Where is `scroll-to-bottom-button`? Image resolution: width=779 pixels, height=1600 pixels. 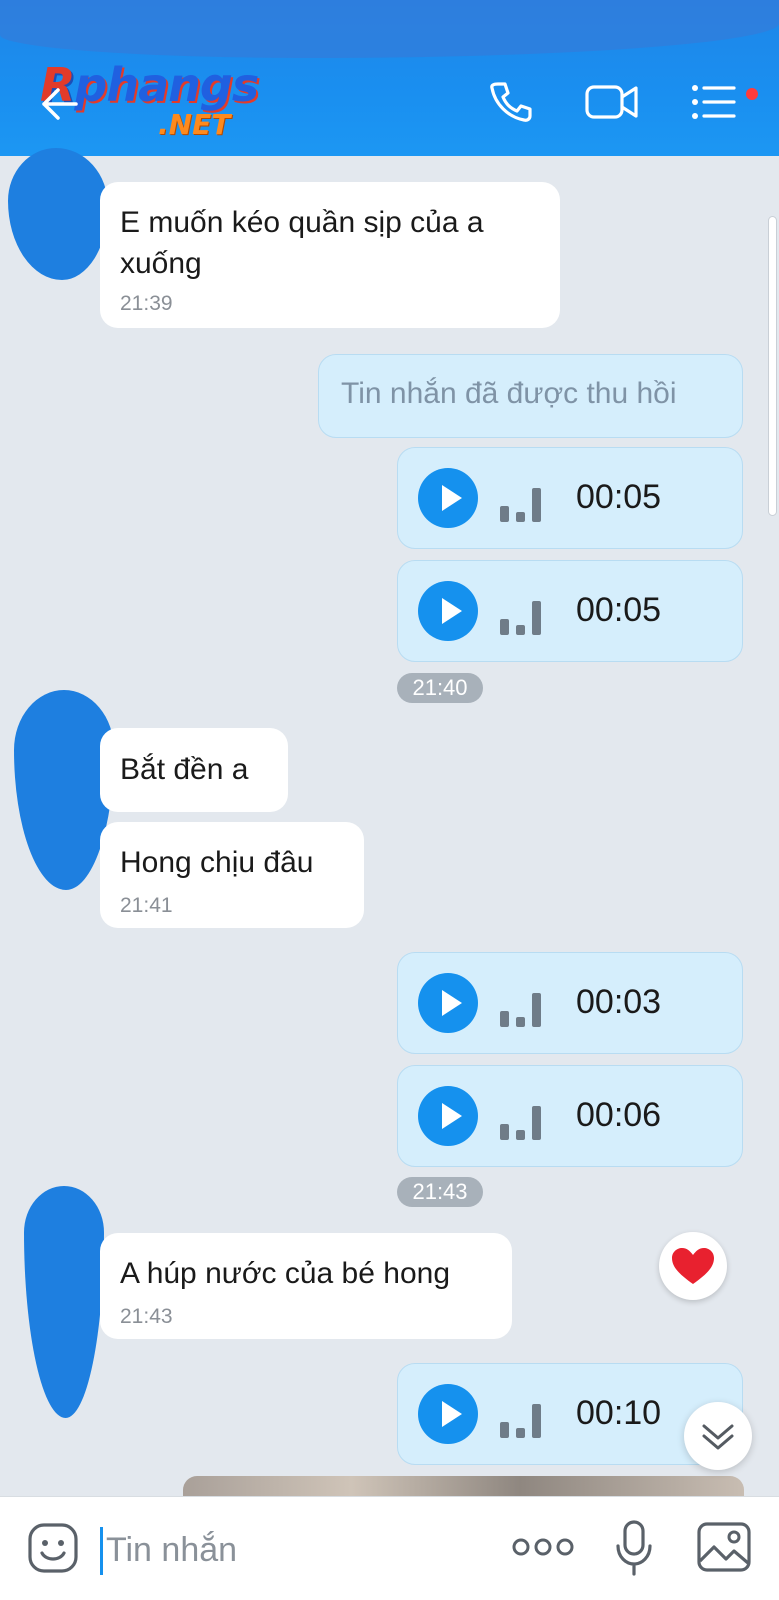 scroll-to-bottom-button is located at coordinates (718, 1436).